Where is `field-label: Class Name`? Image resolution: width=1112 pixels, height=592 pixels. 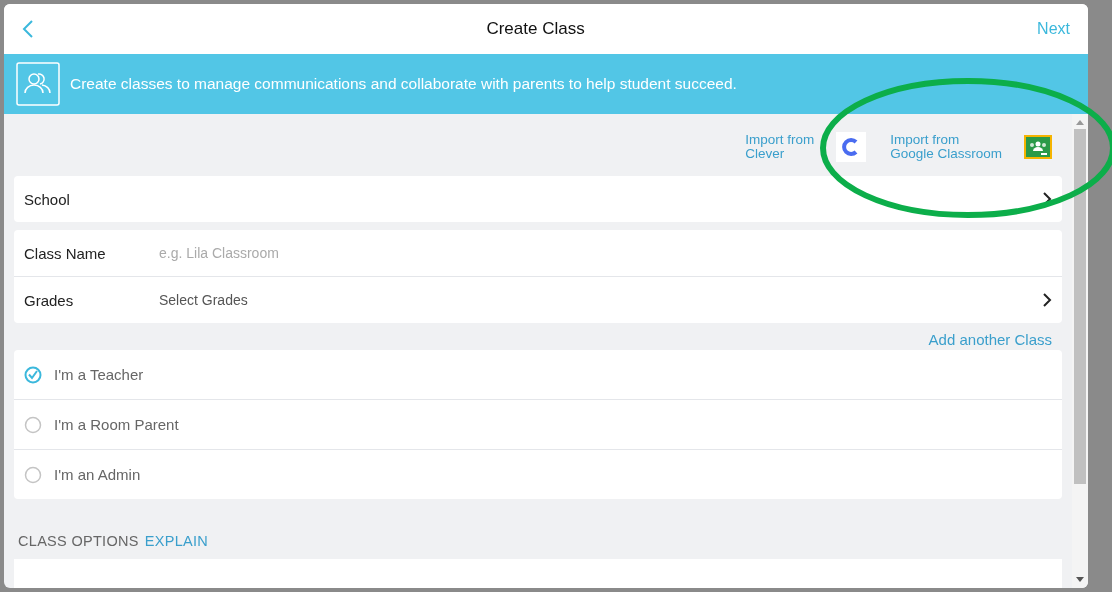
field-label: Class Name is located at coordinates (65, 253).